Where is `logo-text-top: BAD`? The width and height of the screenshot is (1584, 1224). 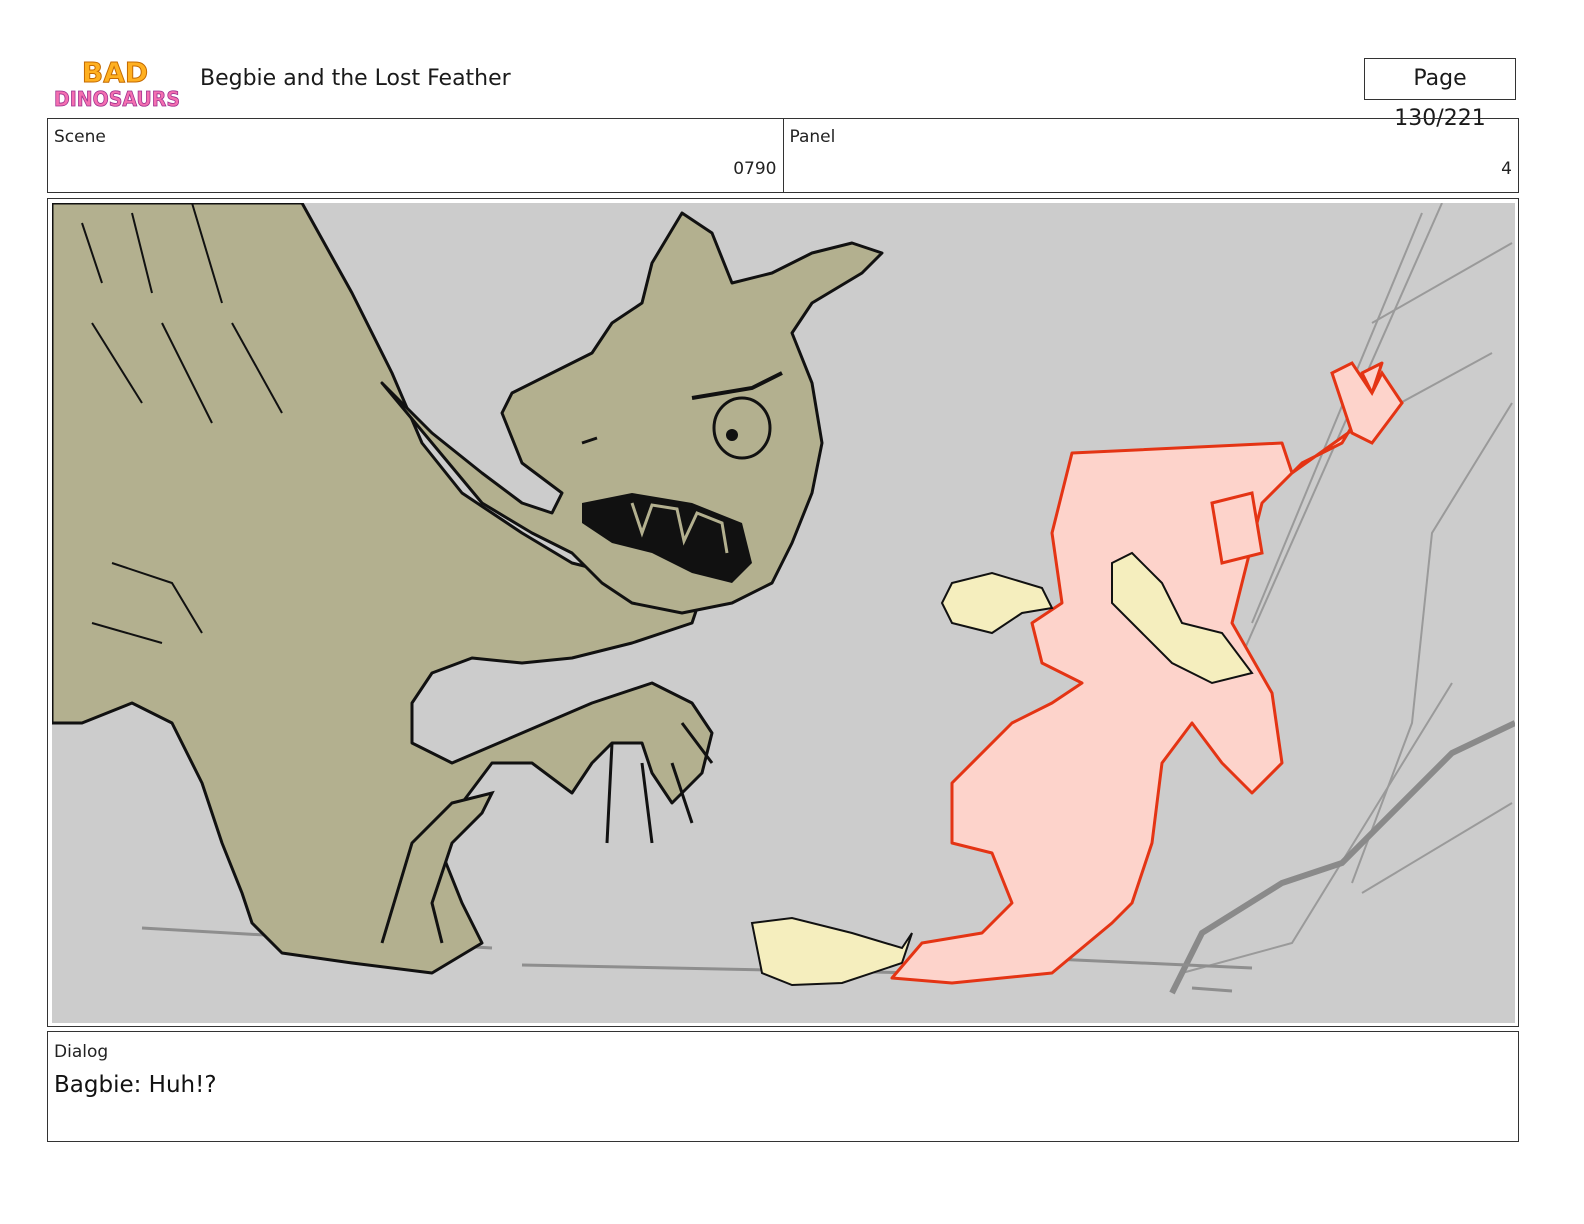 logo-text-top: BAD is located at coordinates (115, 72).